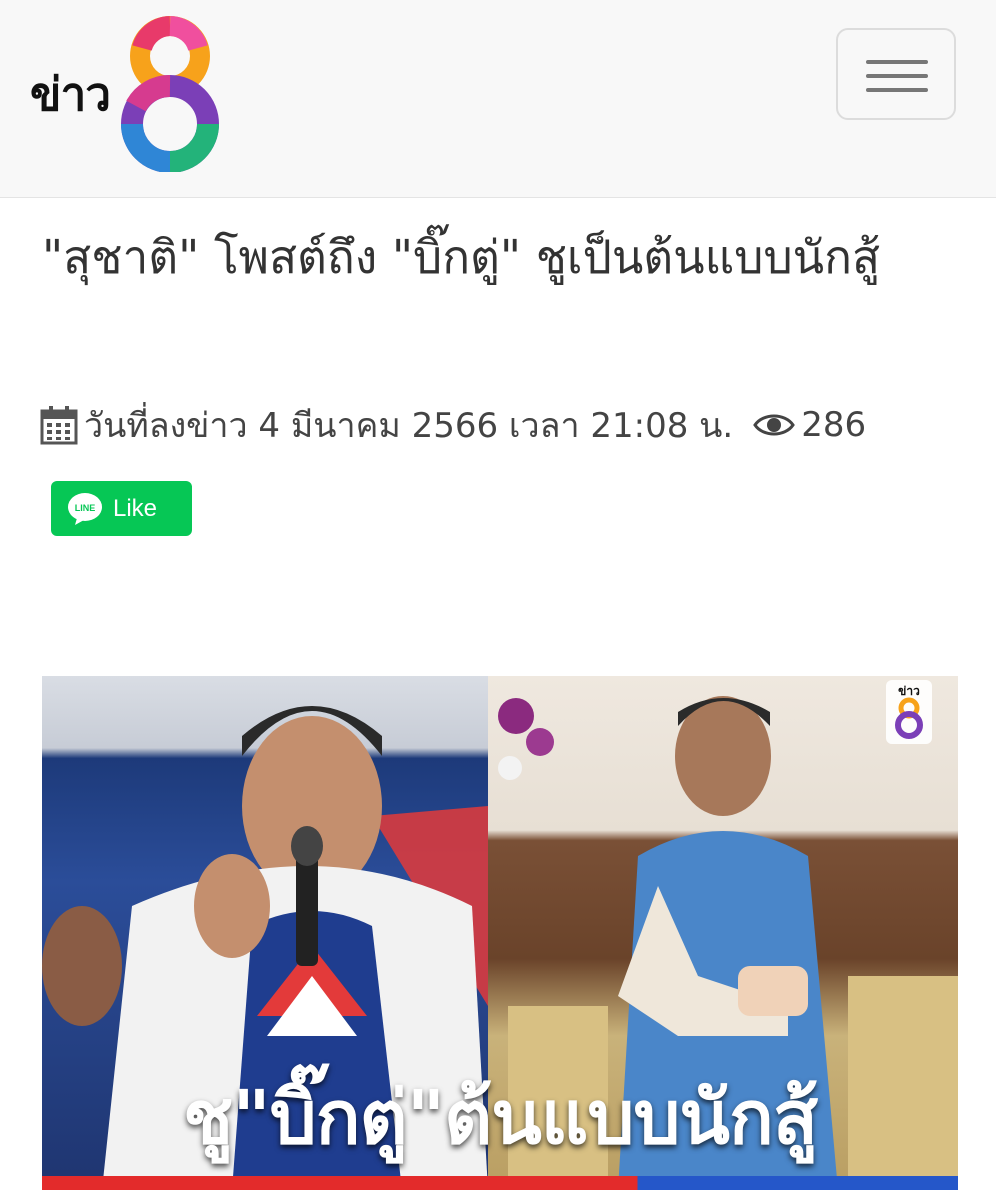 The image size is (996, 1200). I want to click on caption-color-bar, so click(500, 1183).